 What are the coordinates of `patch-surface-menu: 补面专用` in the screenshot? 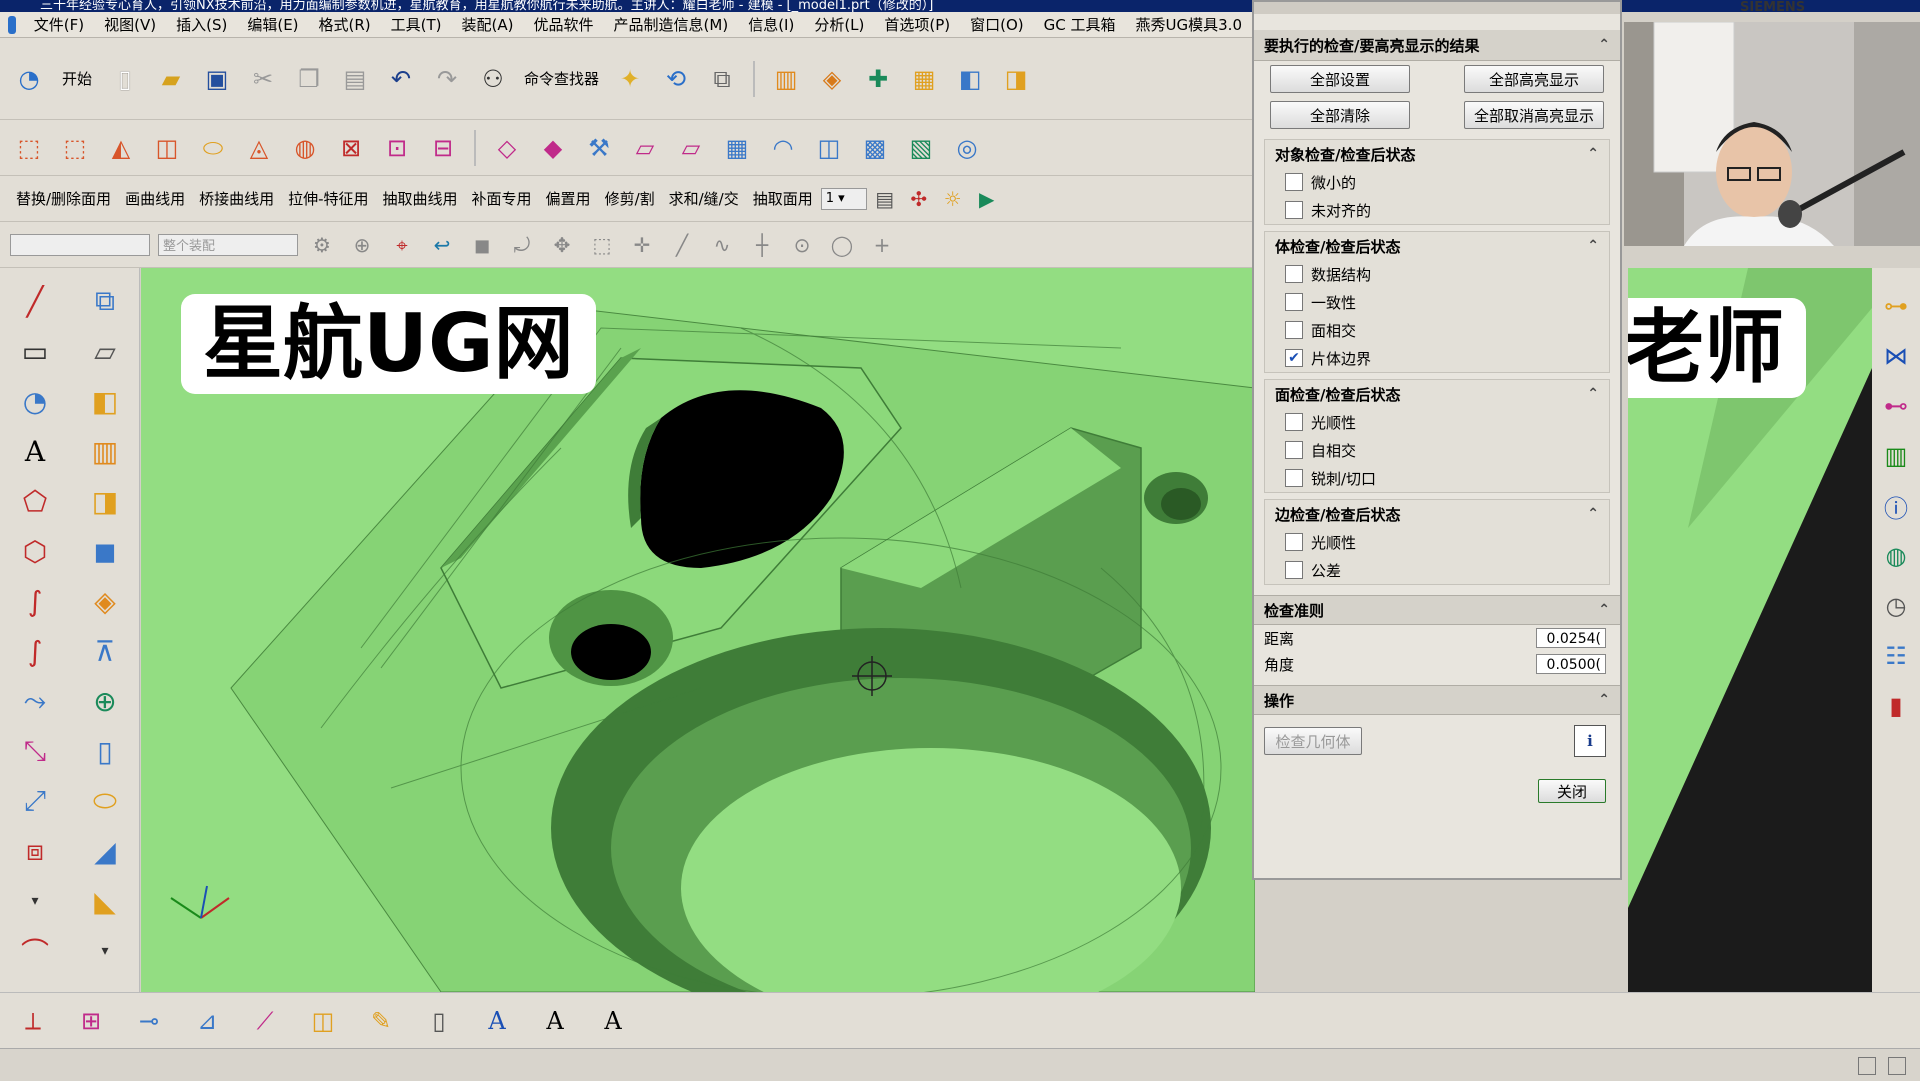 It's located at (502, 198).